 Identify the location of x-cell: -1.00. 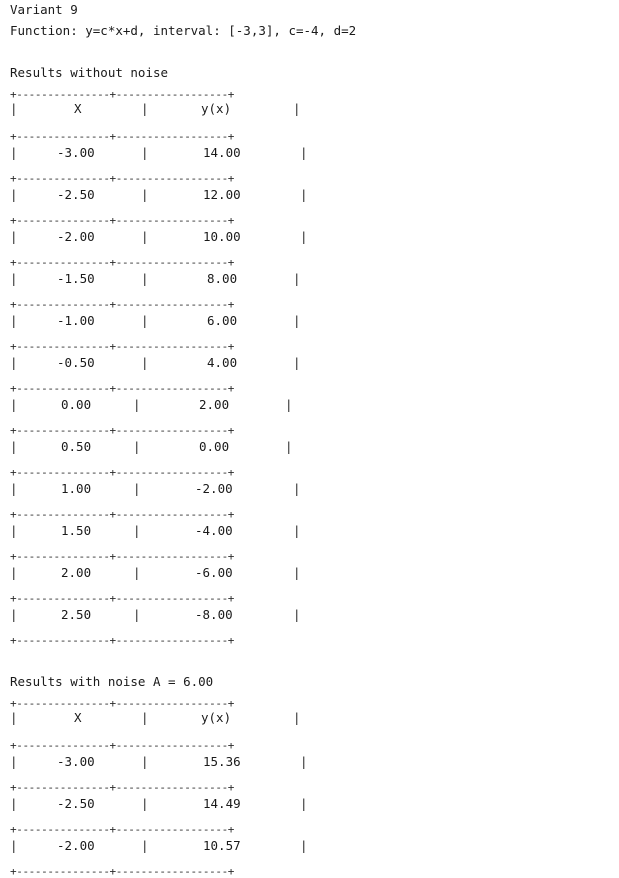
(76, 320).